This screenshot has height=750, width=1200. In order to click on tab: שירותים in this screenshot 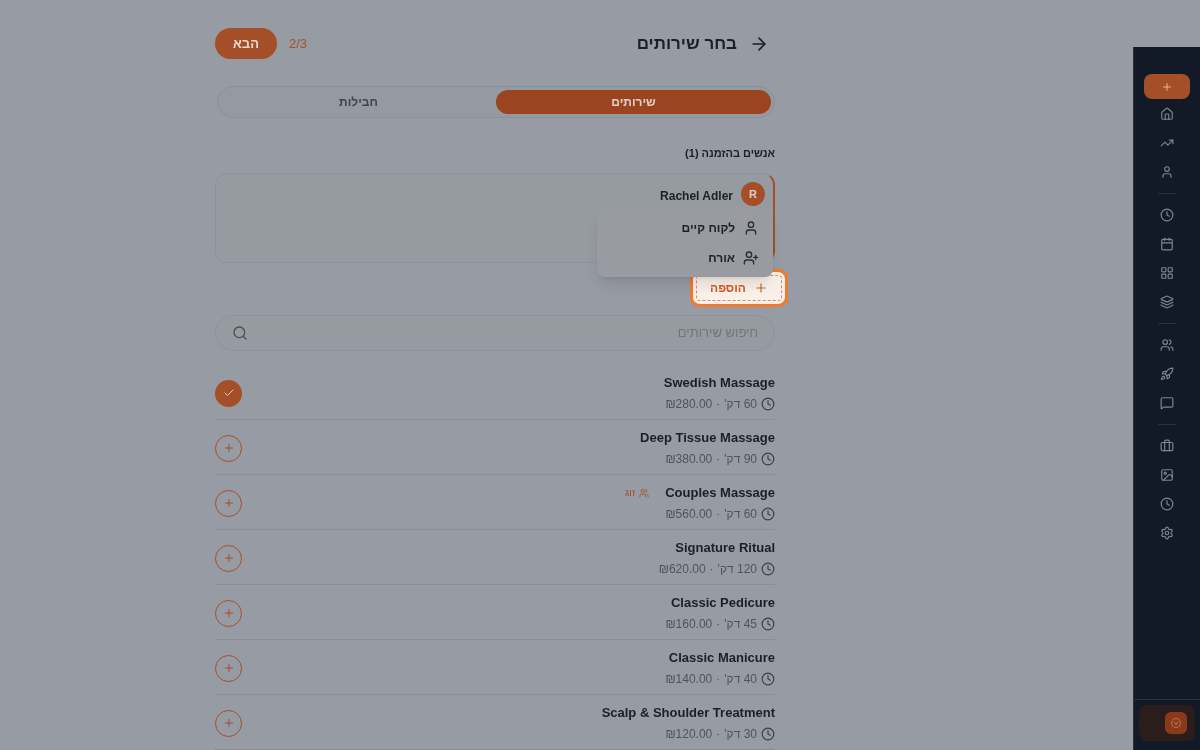, I will do `click(633, 102)`.